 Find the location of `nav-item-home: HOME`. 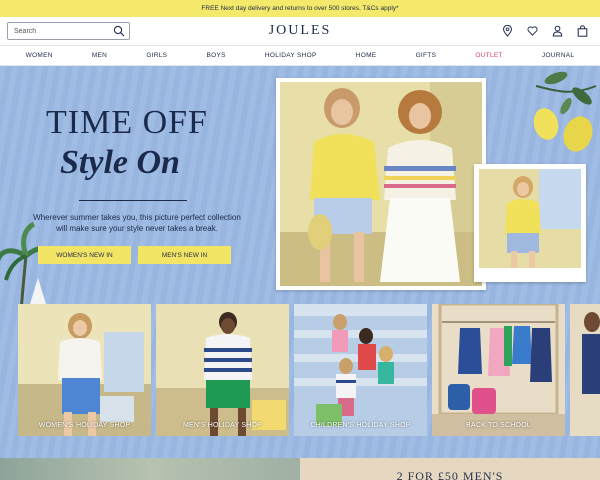

nav-item-home: HOME is located at coordinates (366, 55).